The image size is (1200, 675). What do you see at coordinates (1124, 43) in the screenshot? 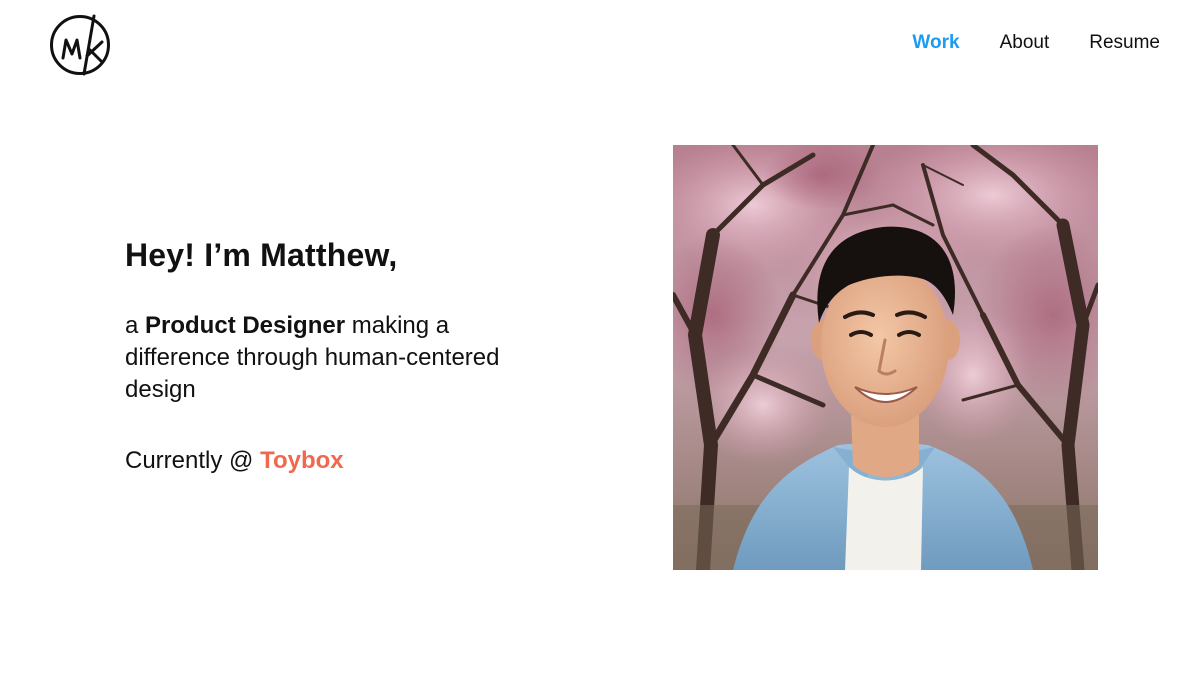
I see `nav-resume-link: Resume` at bounding box center [1124, 43].